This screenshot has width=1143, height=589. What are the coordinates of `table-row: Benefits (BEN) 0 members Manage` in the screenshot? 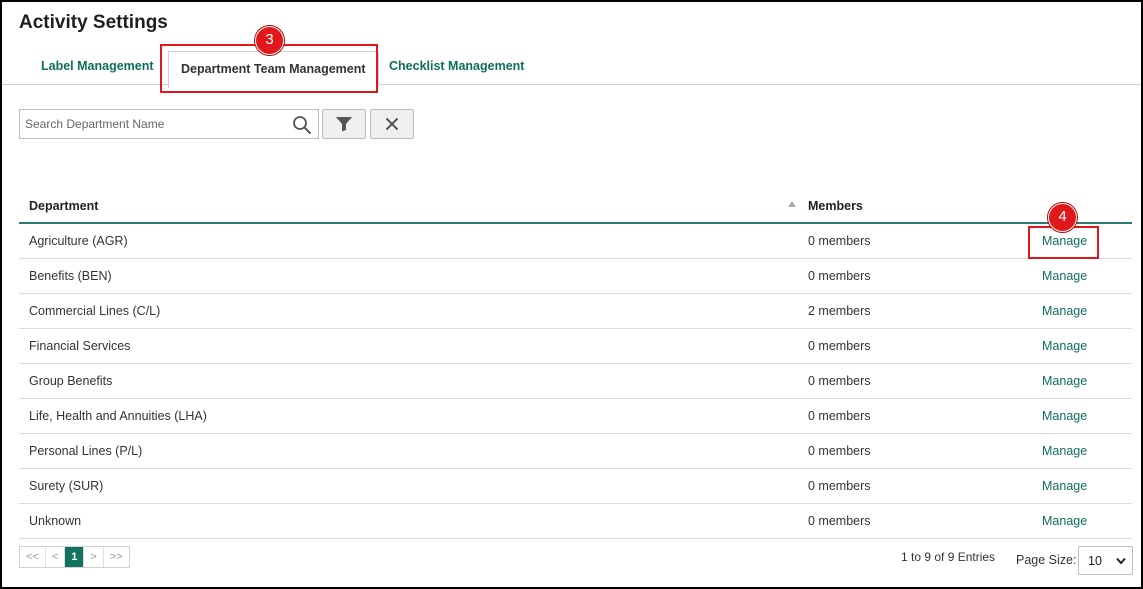 It's located at (575, 276).